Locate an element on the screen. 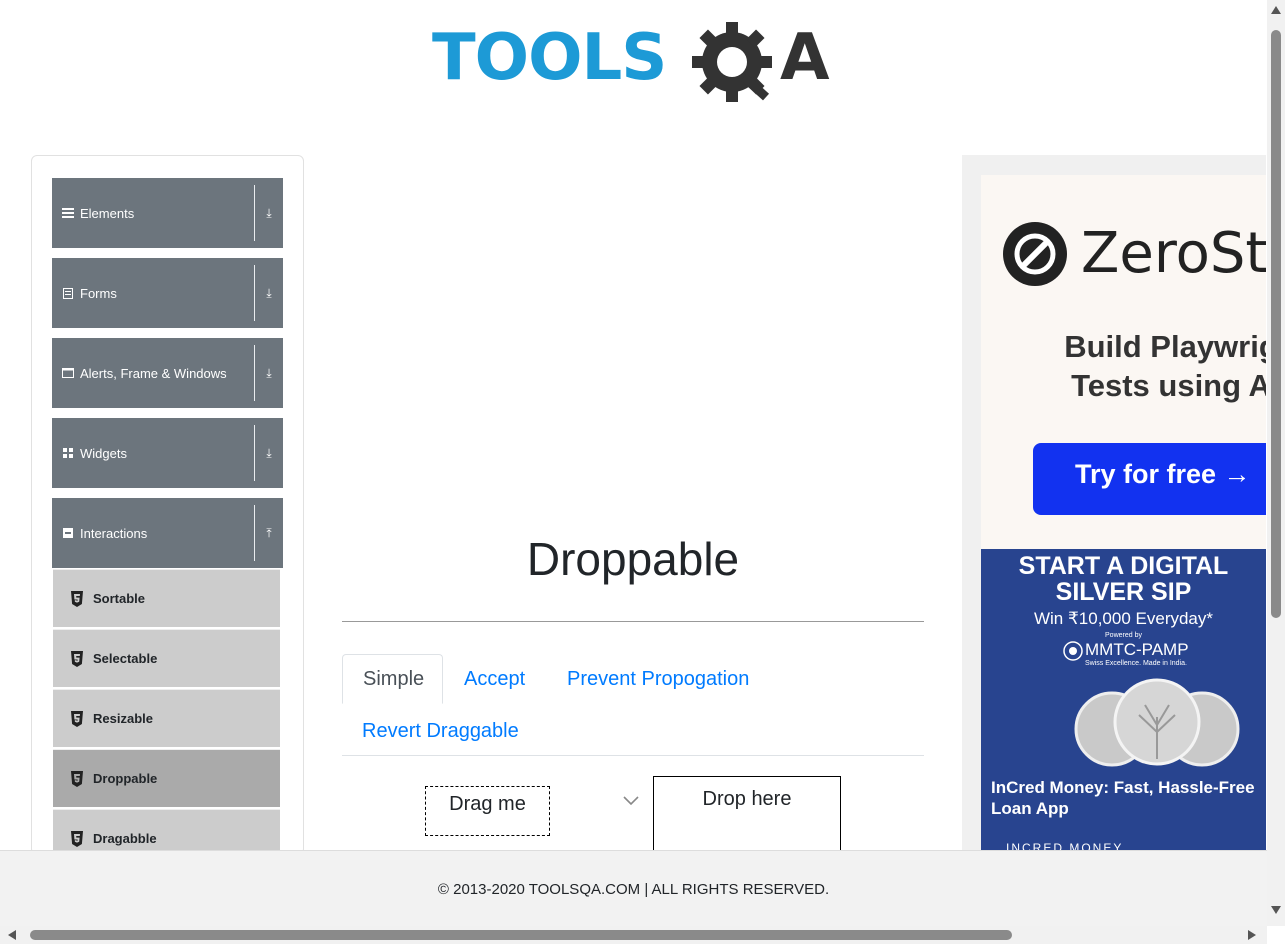  ad-banner-partner: MMTC-PAMP is located at coordinates (1137, 649).